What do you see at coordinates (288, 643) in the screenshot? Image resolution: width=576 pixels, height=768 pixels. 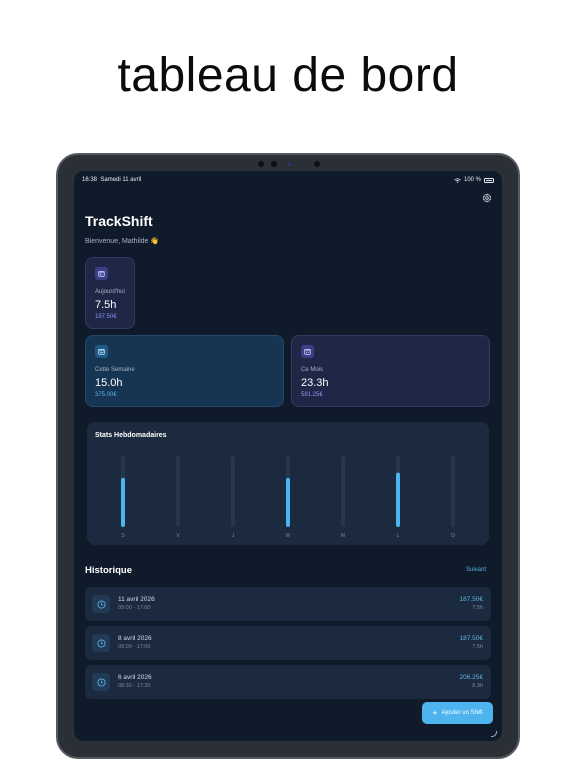 I see `history-item: 8 avril 2026 09:00 - 17:00 187.50€ 7.5h` at bounding box center [288, 643].